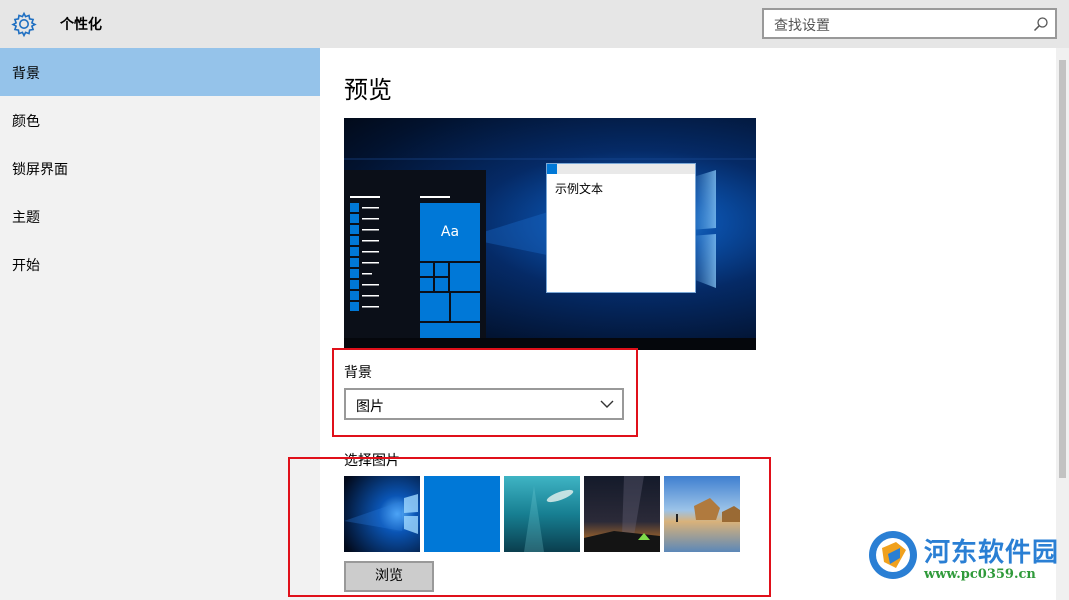 The width and height of the screenshot is (1069, 600). I want to click on sidebar-item-colors: 颜色, so click(160, 120).